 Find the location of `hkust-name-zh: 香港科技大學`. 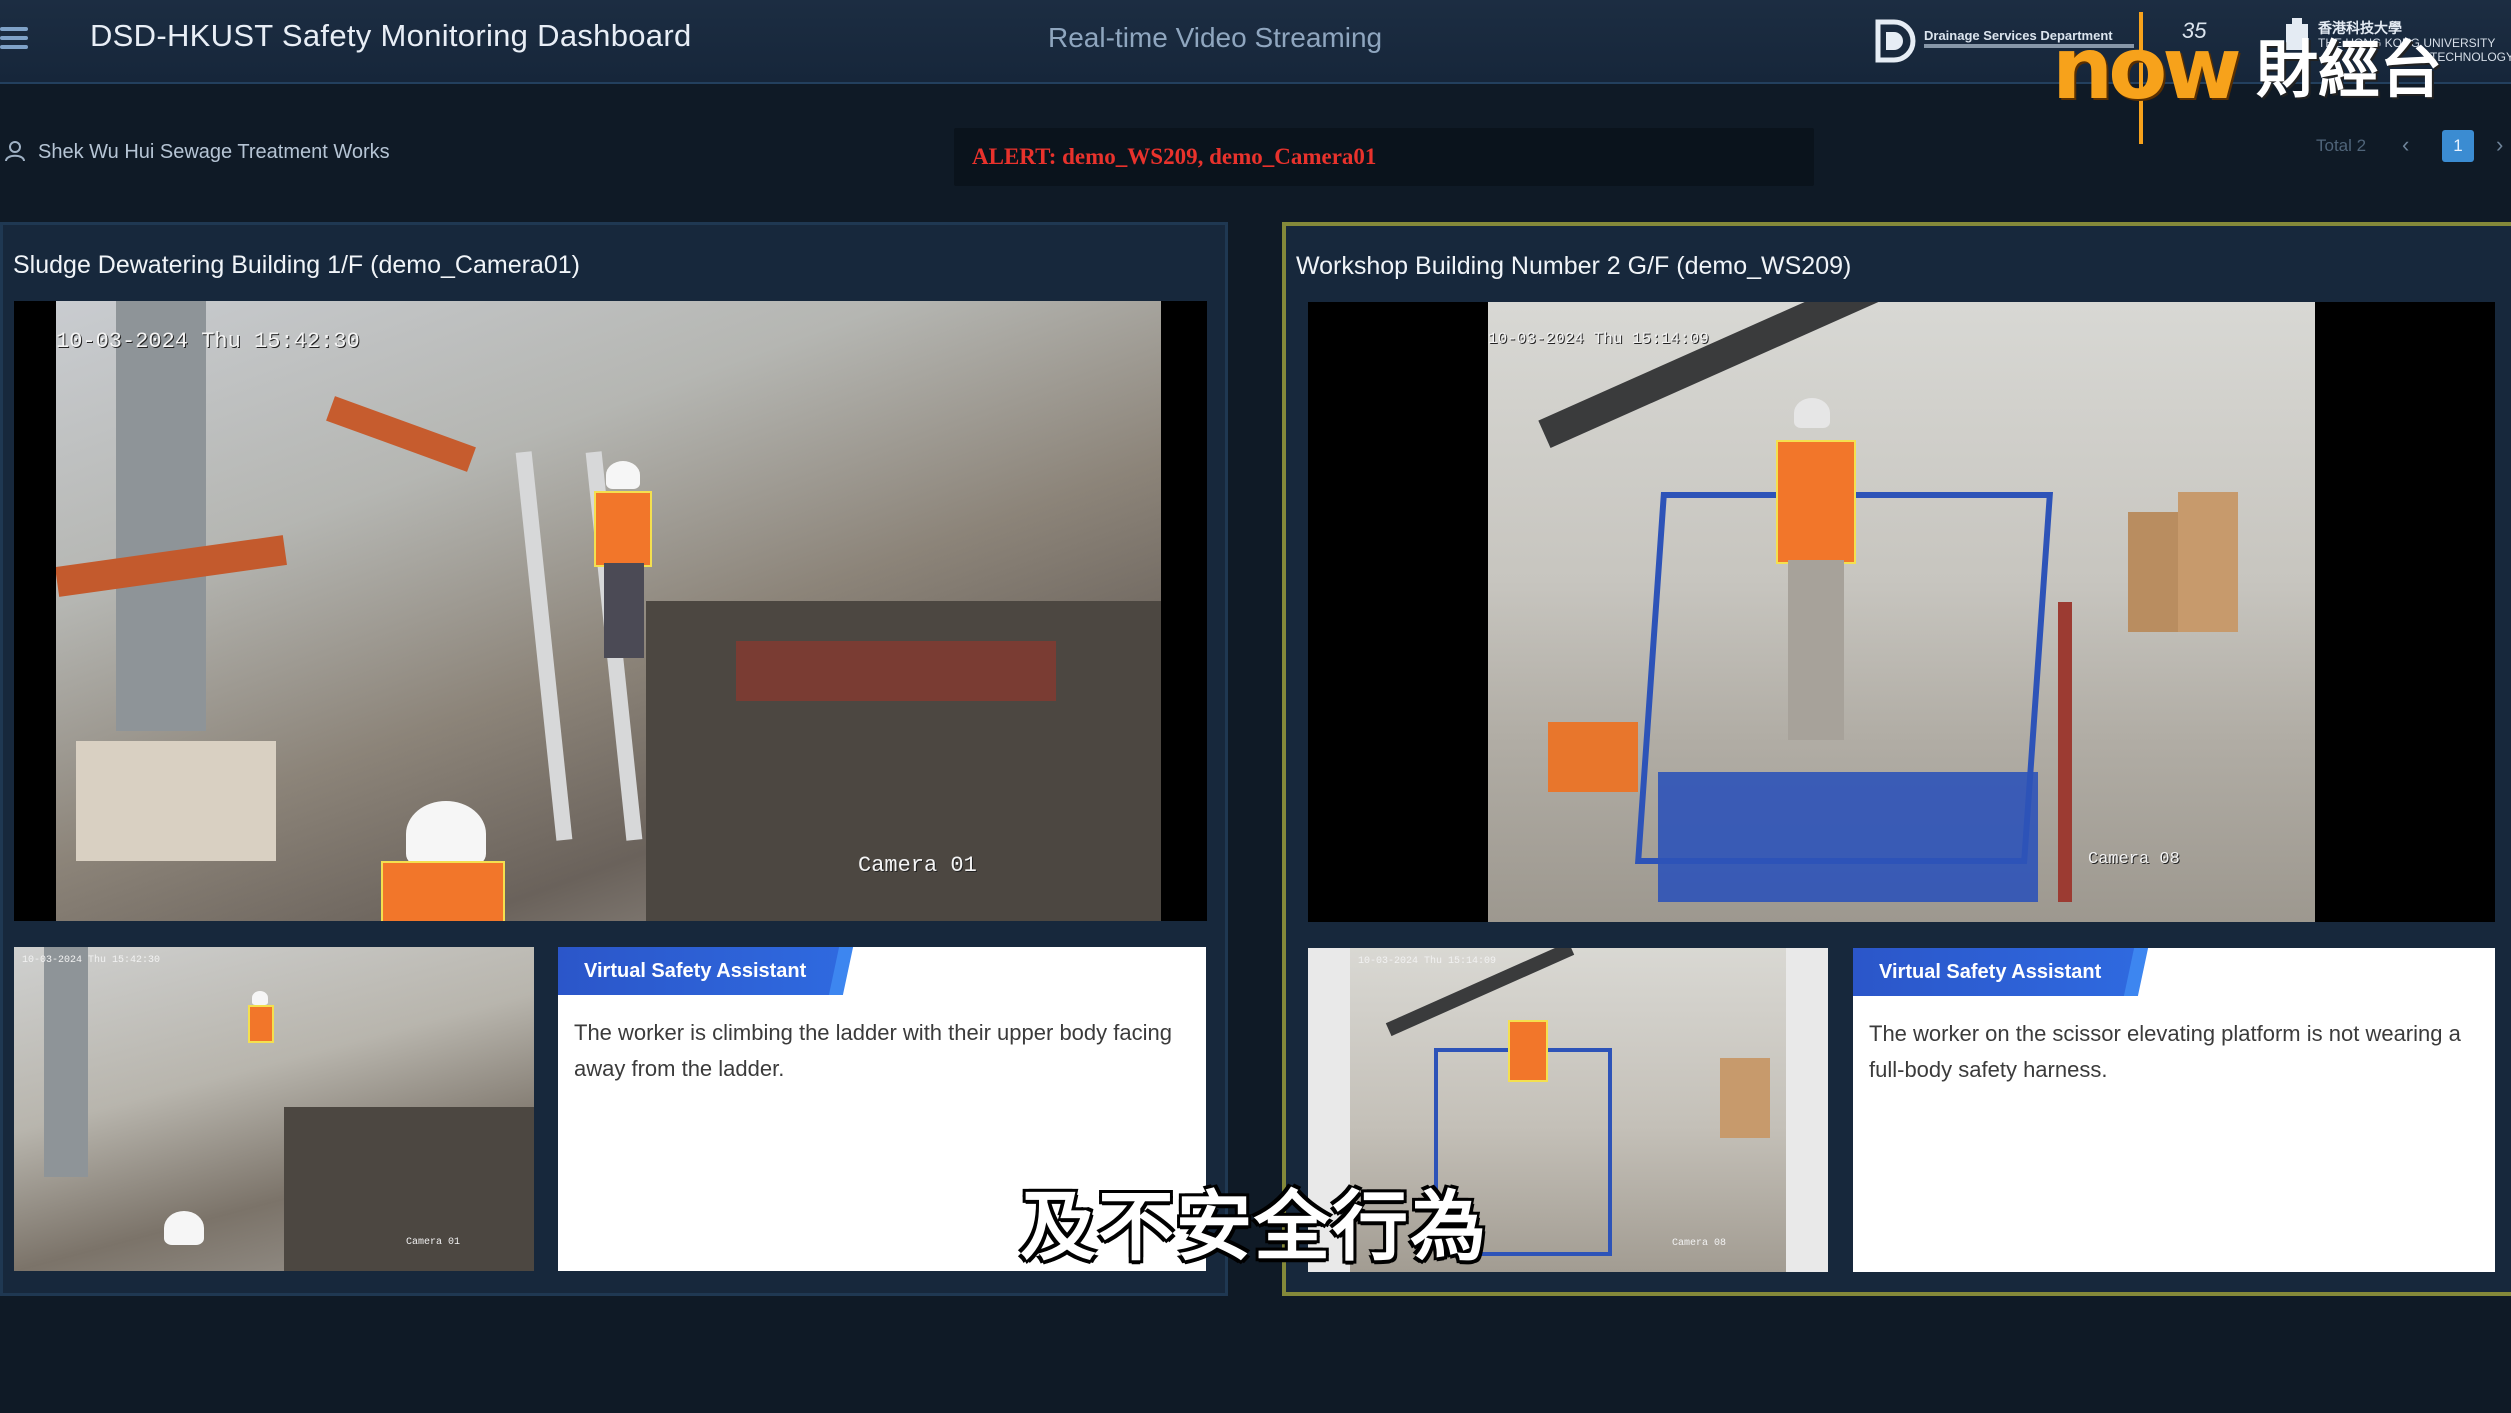

hkust-name-zh: 香港科技大學 is located at coordinates (2360, 28).